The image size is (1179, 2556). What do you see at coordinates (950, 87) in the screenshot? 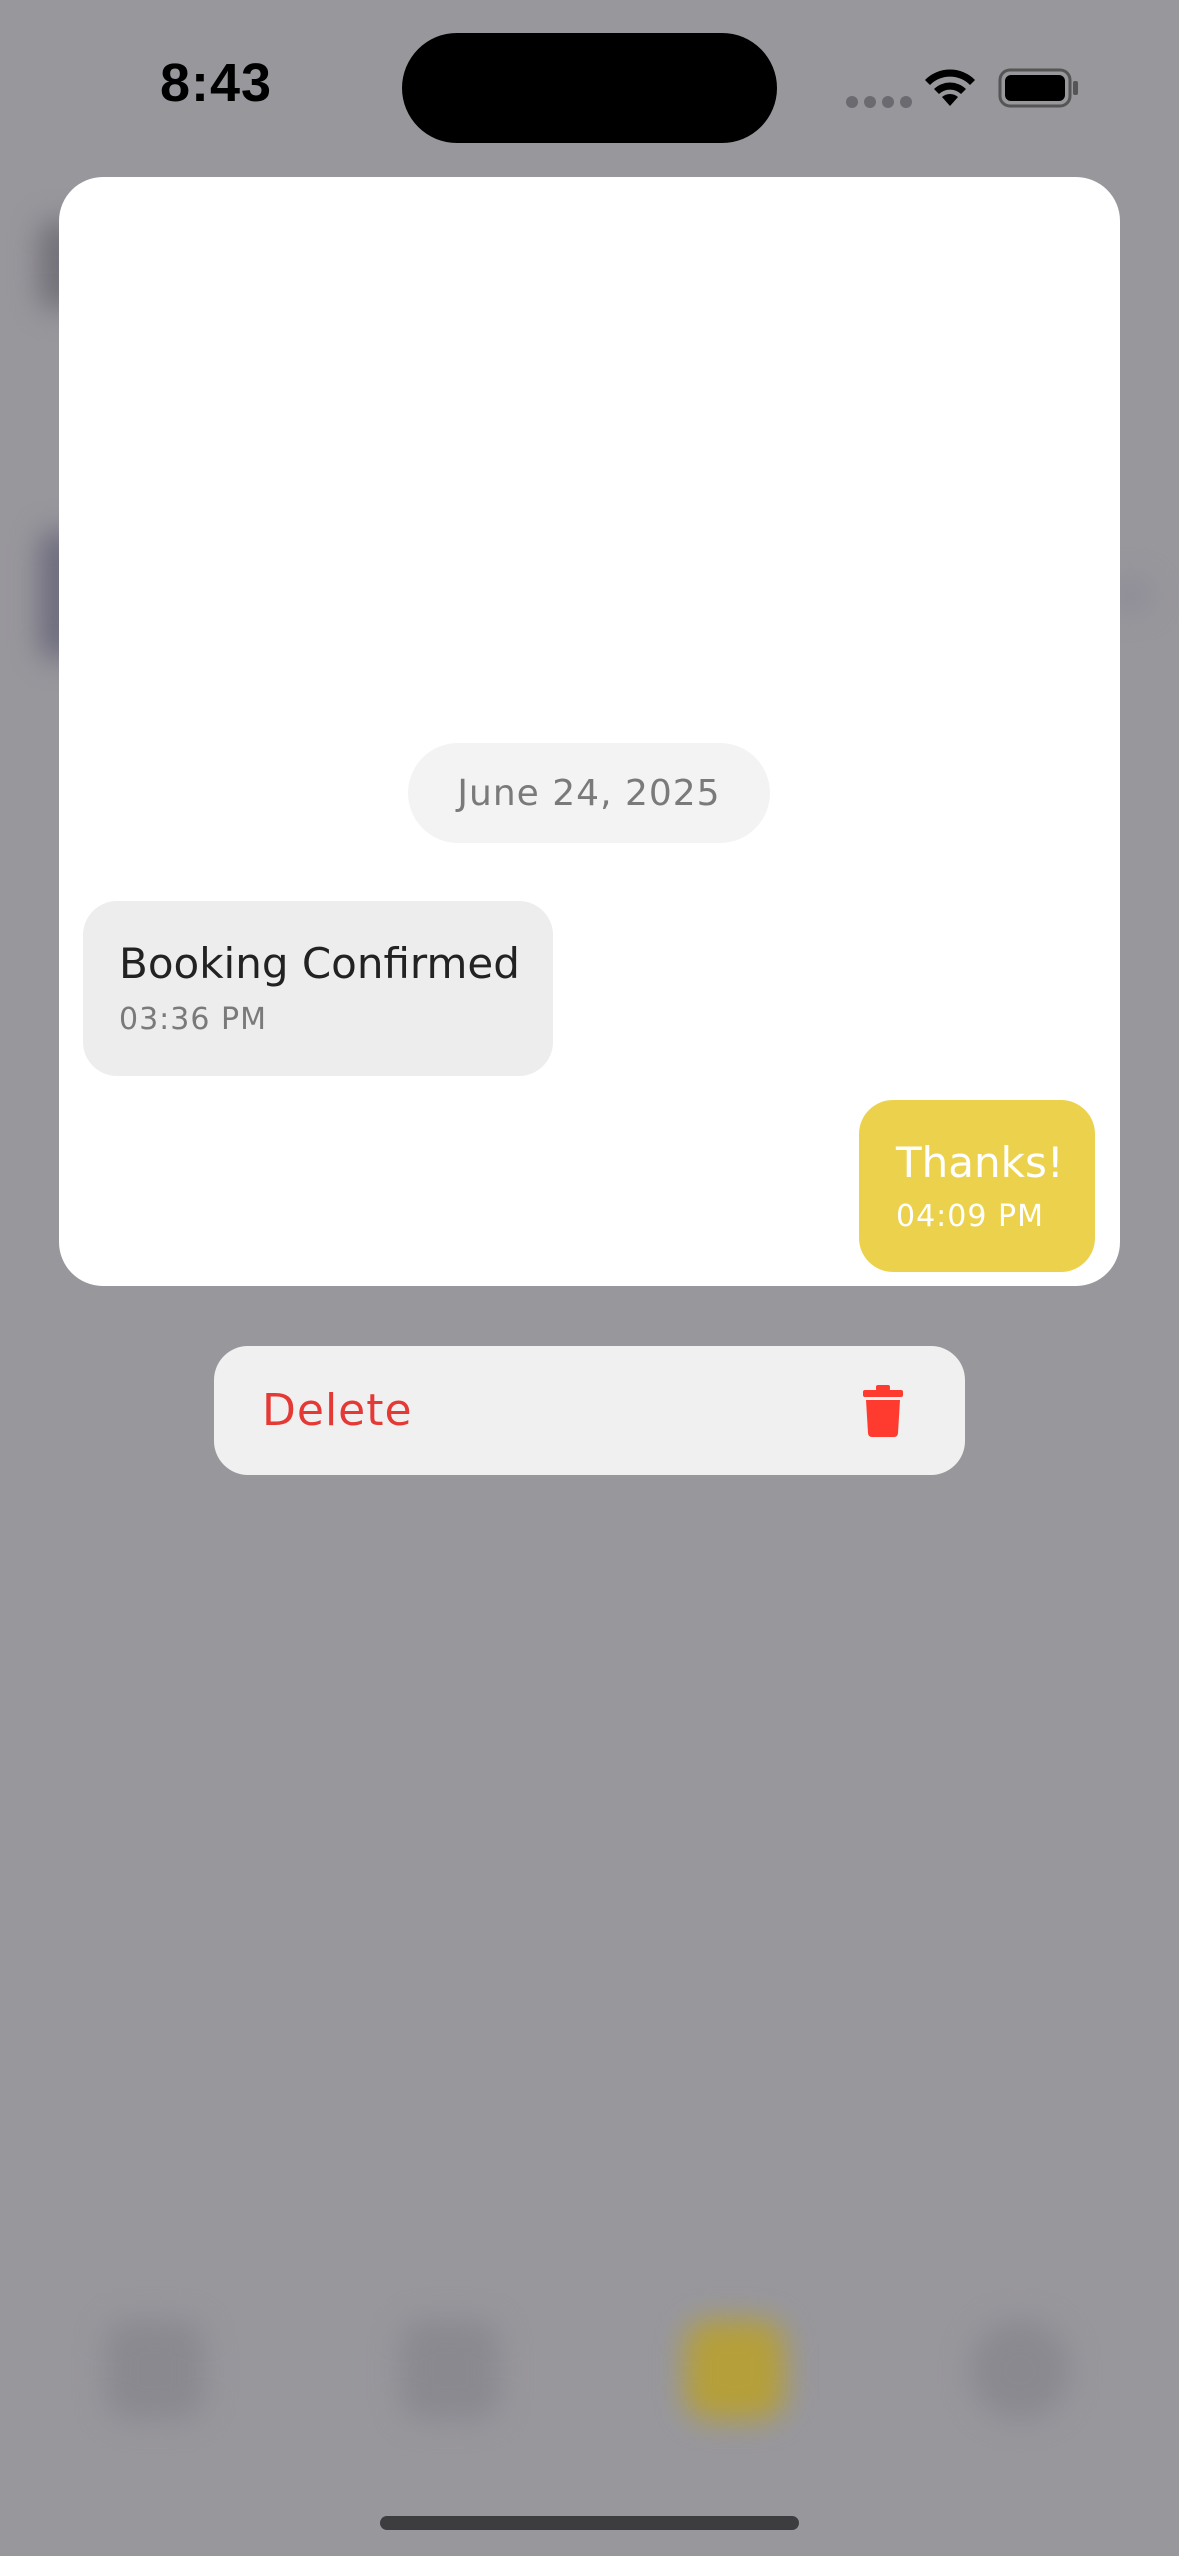
I see `wifi-icon` at bounding box center [950, 87].